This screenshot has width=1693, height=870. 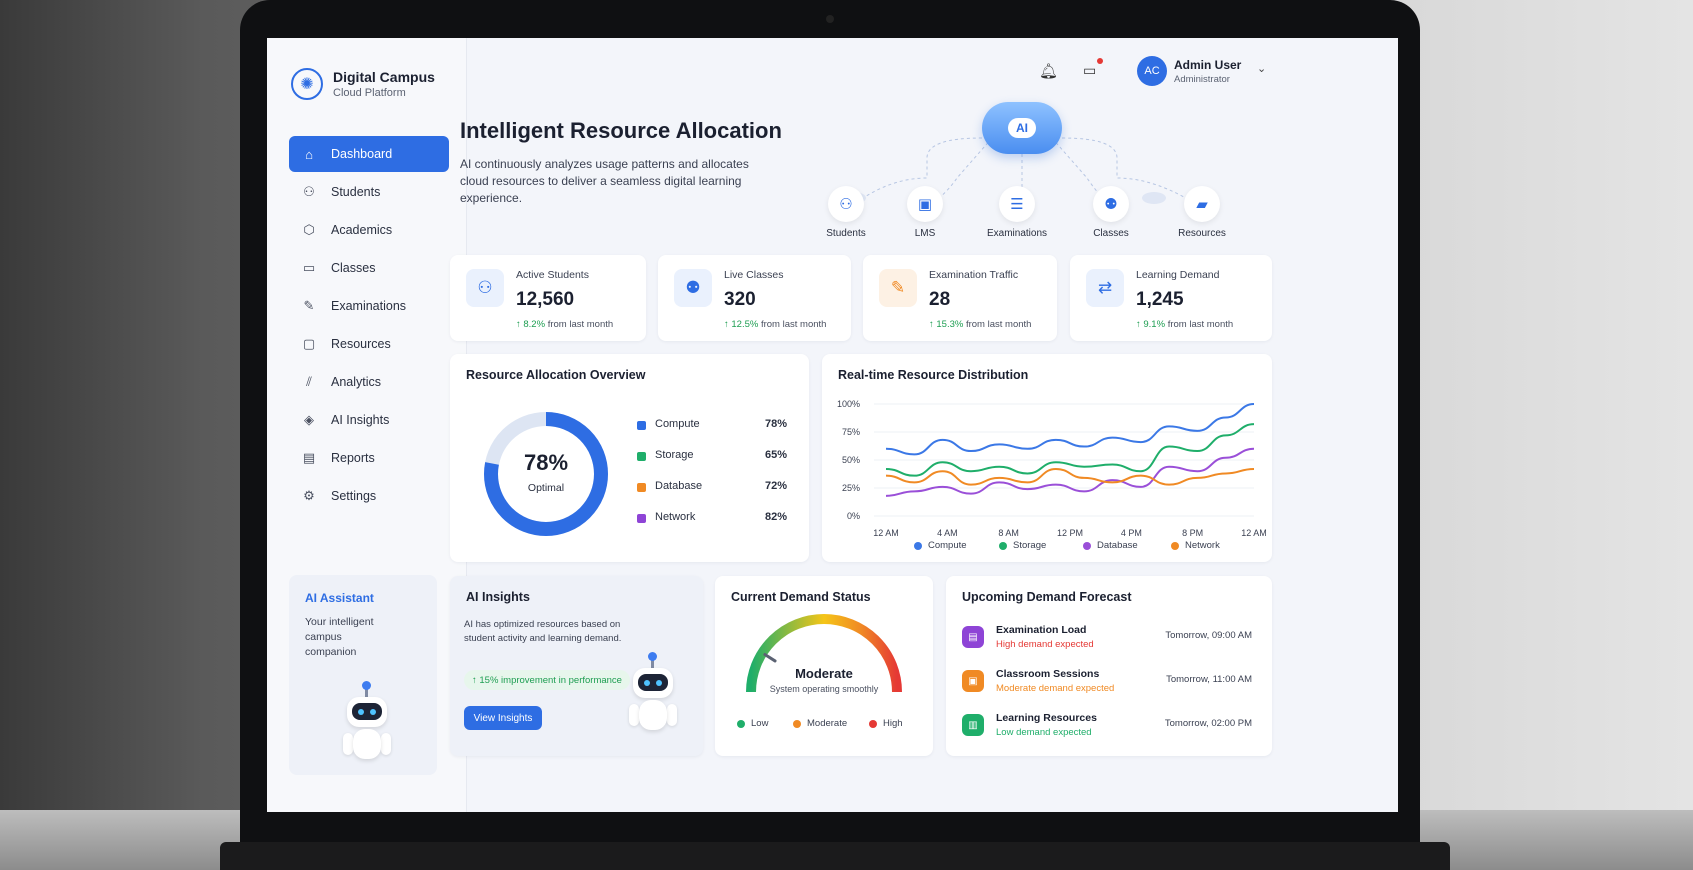 What do you see at coordinates (752, 723) in the screenshot?
I see `gauge-legend-low: Low` at bounding box center [752, 723].